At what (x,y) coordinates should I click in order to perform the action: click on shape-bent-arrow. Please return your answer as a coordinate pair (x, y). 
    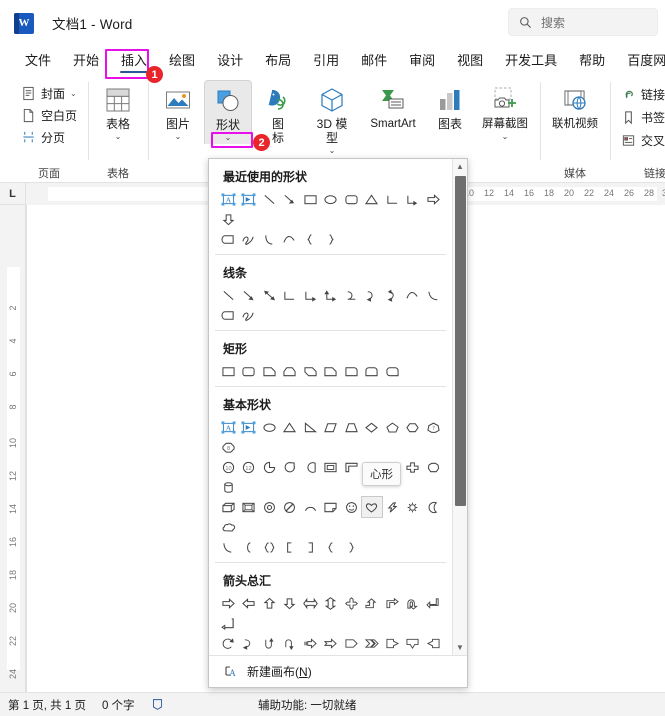
    Looking at the image, I should click on (392, 603).